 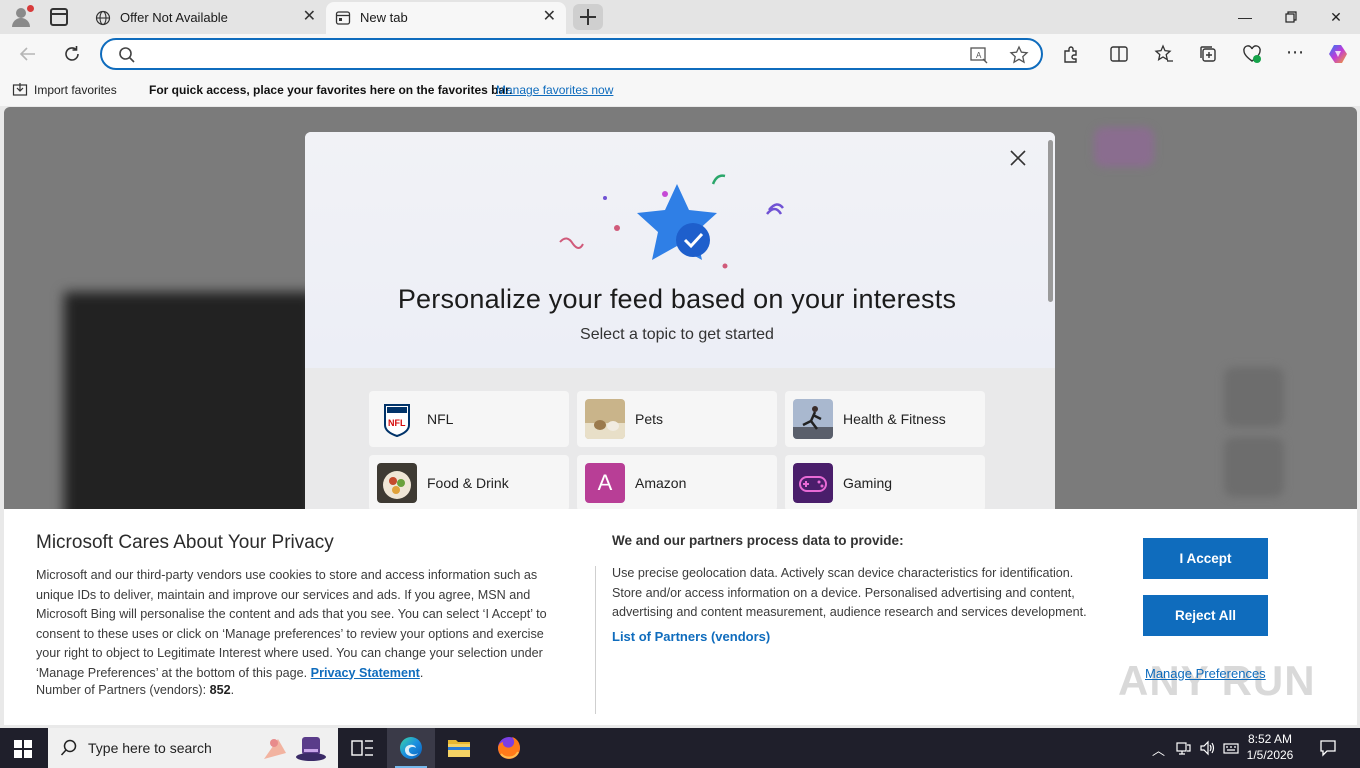 What do you see at coordinates (185, 542) in the screenshot?
I see `privacy-title: Microsoft Cares About Your Privacy` at bounding box center [185, 542].